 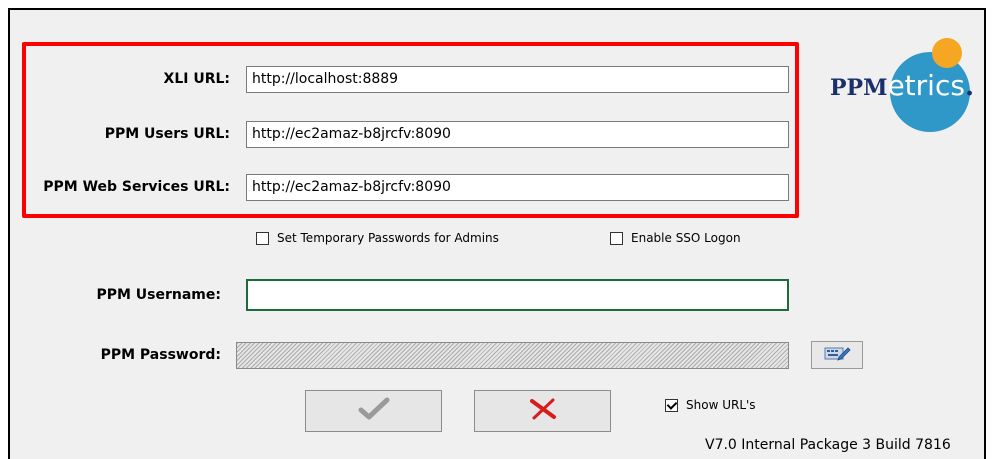 I want to click on sso-checkbox, so click(x=616, y=238).